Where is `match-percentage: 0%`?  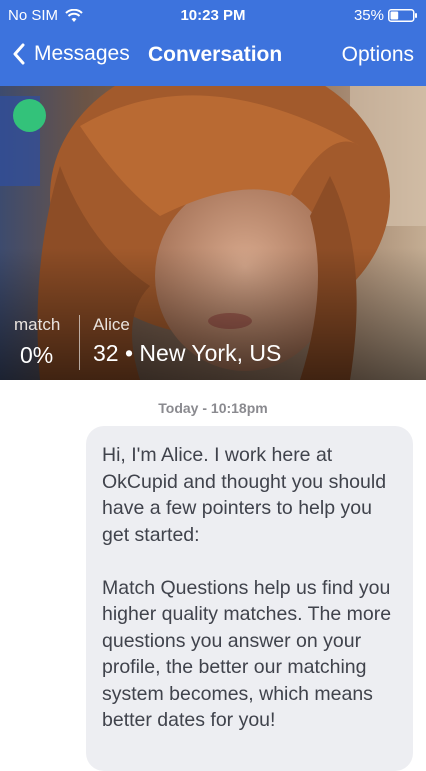
match-percentage: 0% is located at coordinates (37, 355).